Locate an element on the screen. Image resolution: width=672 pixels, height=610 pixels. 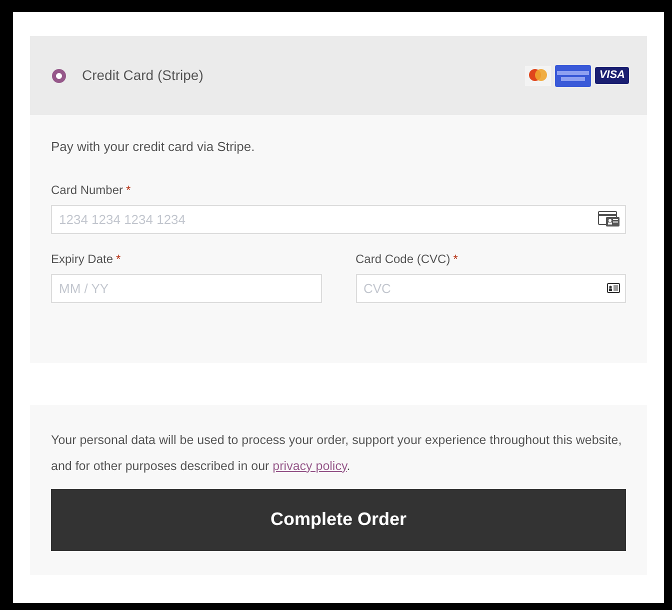
privacy-notice: Your personal data will be used to process your order, support your experience throughout this website, and for other purposes described in our privacy policy. is located at coordinates (337, 453).